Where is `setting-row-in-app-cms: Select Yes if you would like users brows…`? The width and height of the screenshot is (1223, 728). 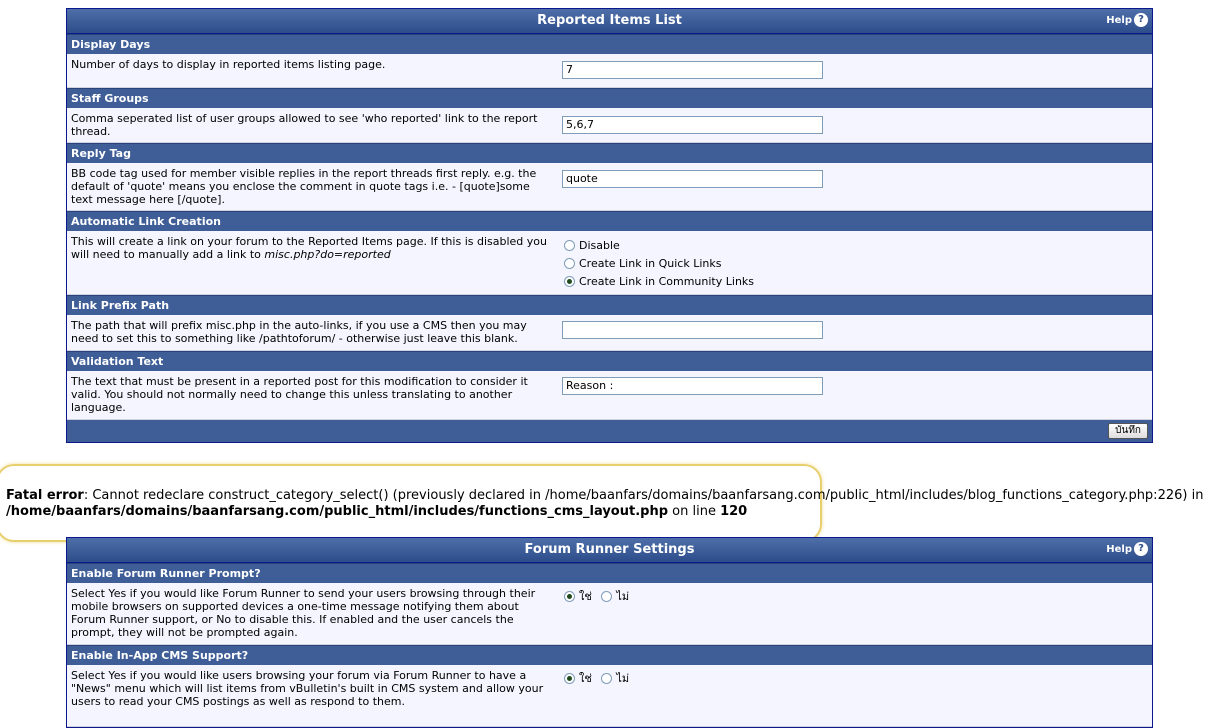 setting-row-in-app-cms: Select Yes if you would like users brows… is located at coordinates (609, 696).